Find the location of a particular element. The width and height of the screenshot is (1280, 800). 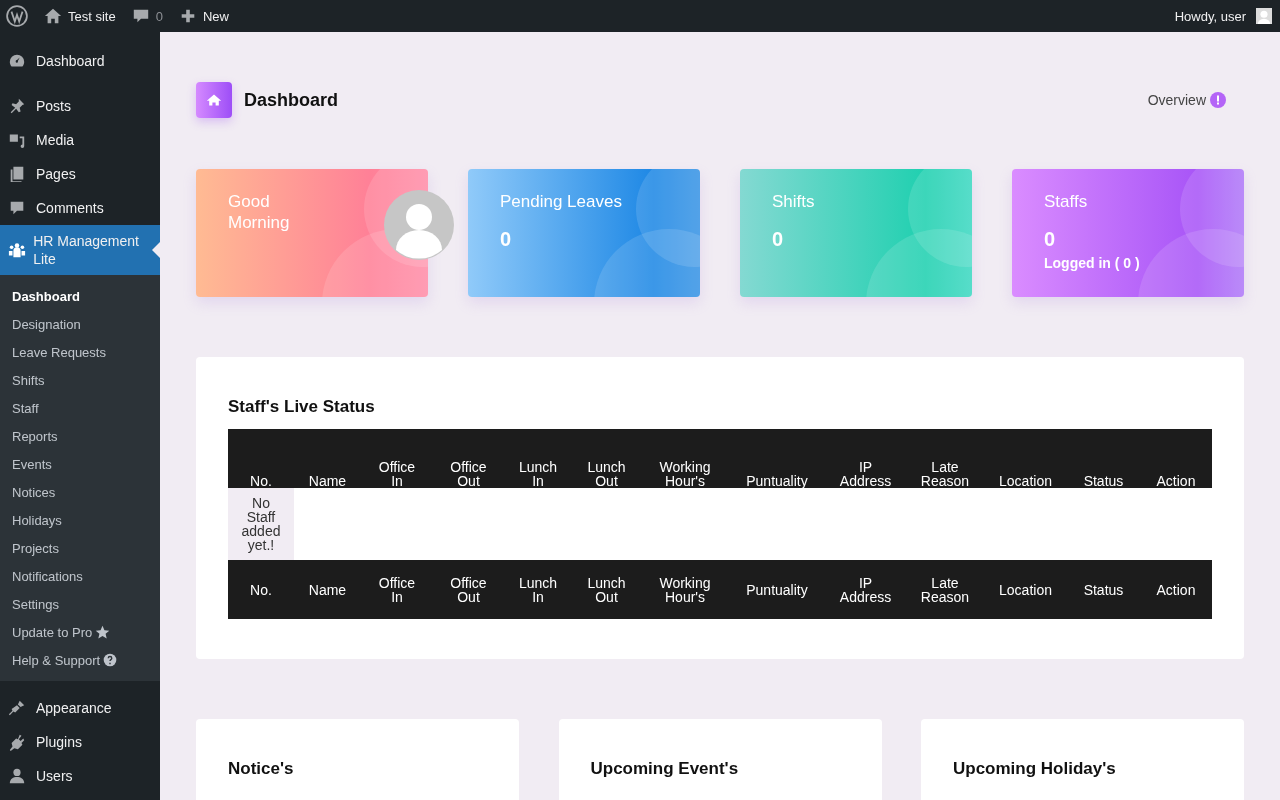

submenu-item: Holidays is located at coordinates (80, 520).